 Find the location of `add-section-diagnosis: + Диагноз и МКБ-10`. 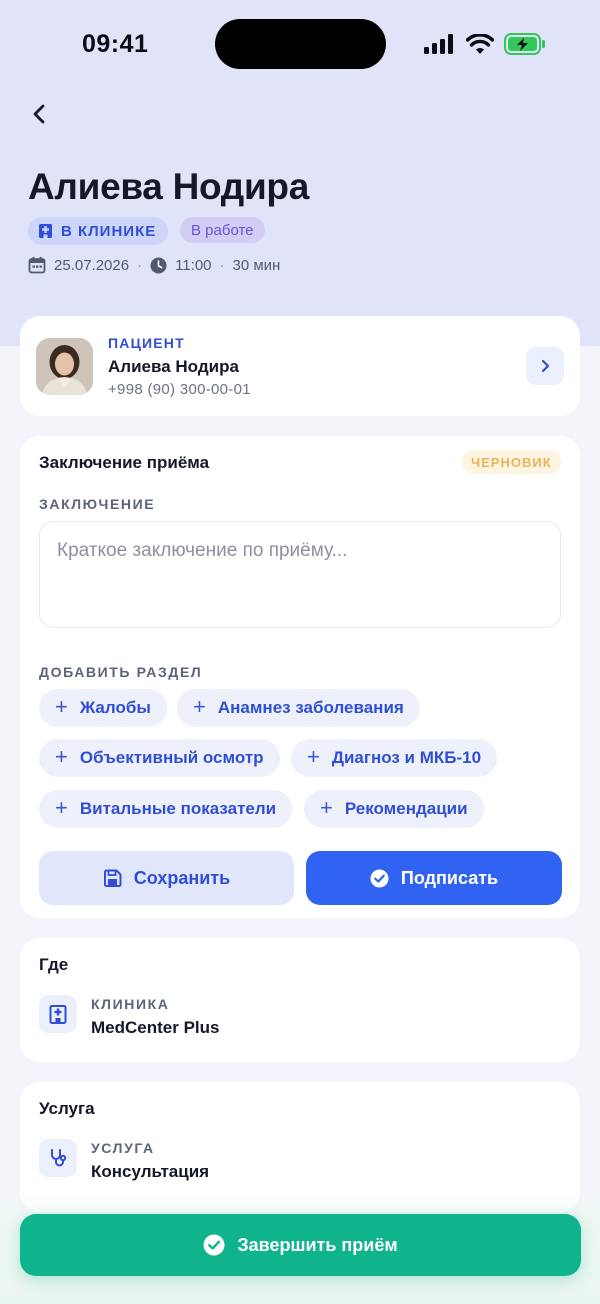

add-section-diagnosis: + Диагноз и МКБ-10 is located at coordinates (394, 758).